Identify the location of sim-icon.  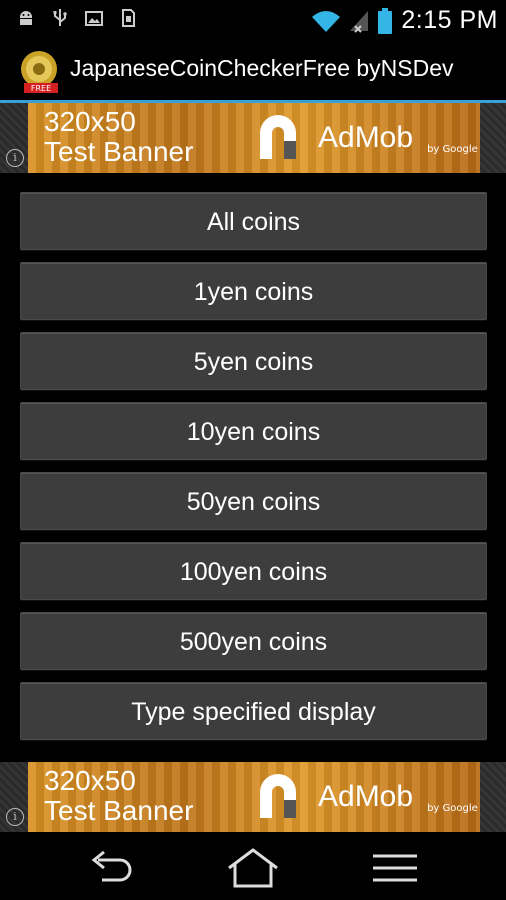
(128, 18).